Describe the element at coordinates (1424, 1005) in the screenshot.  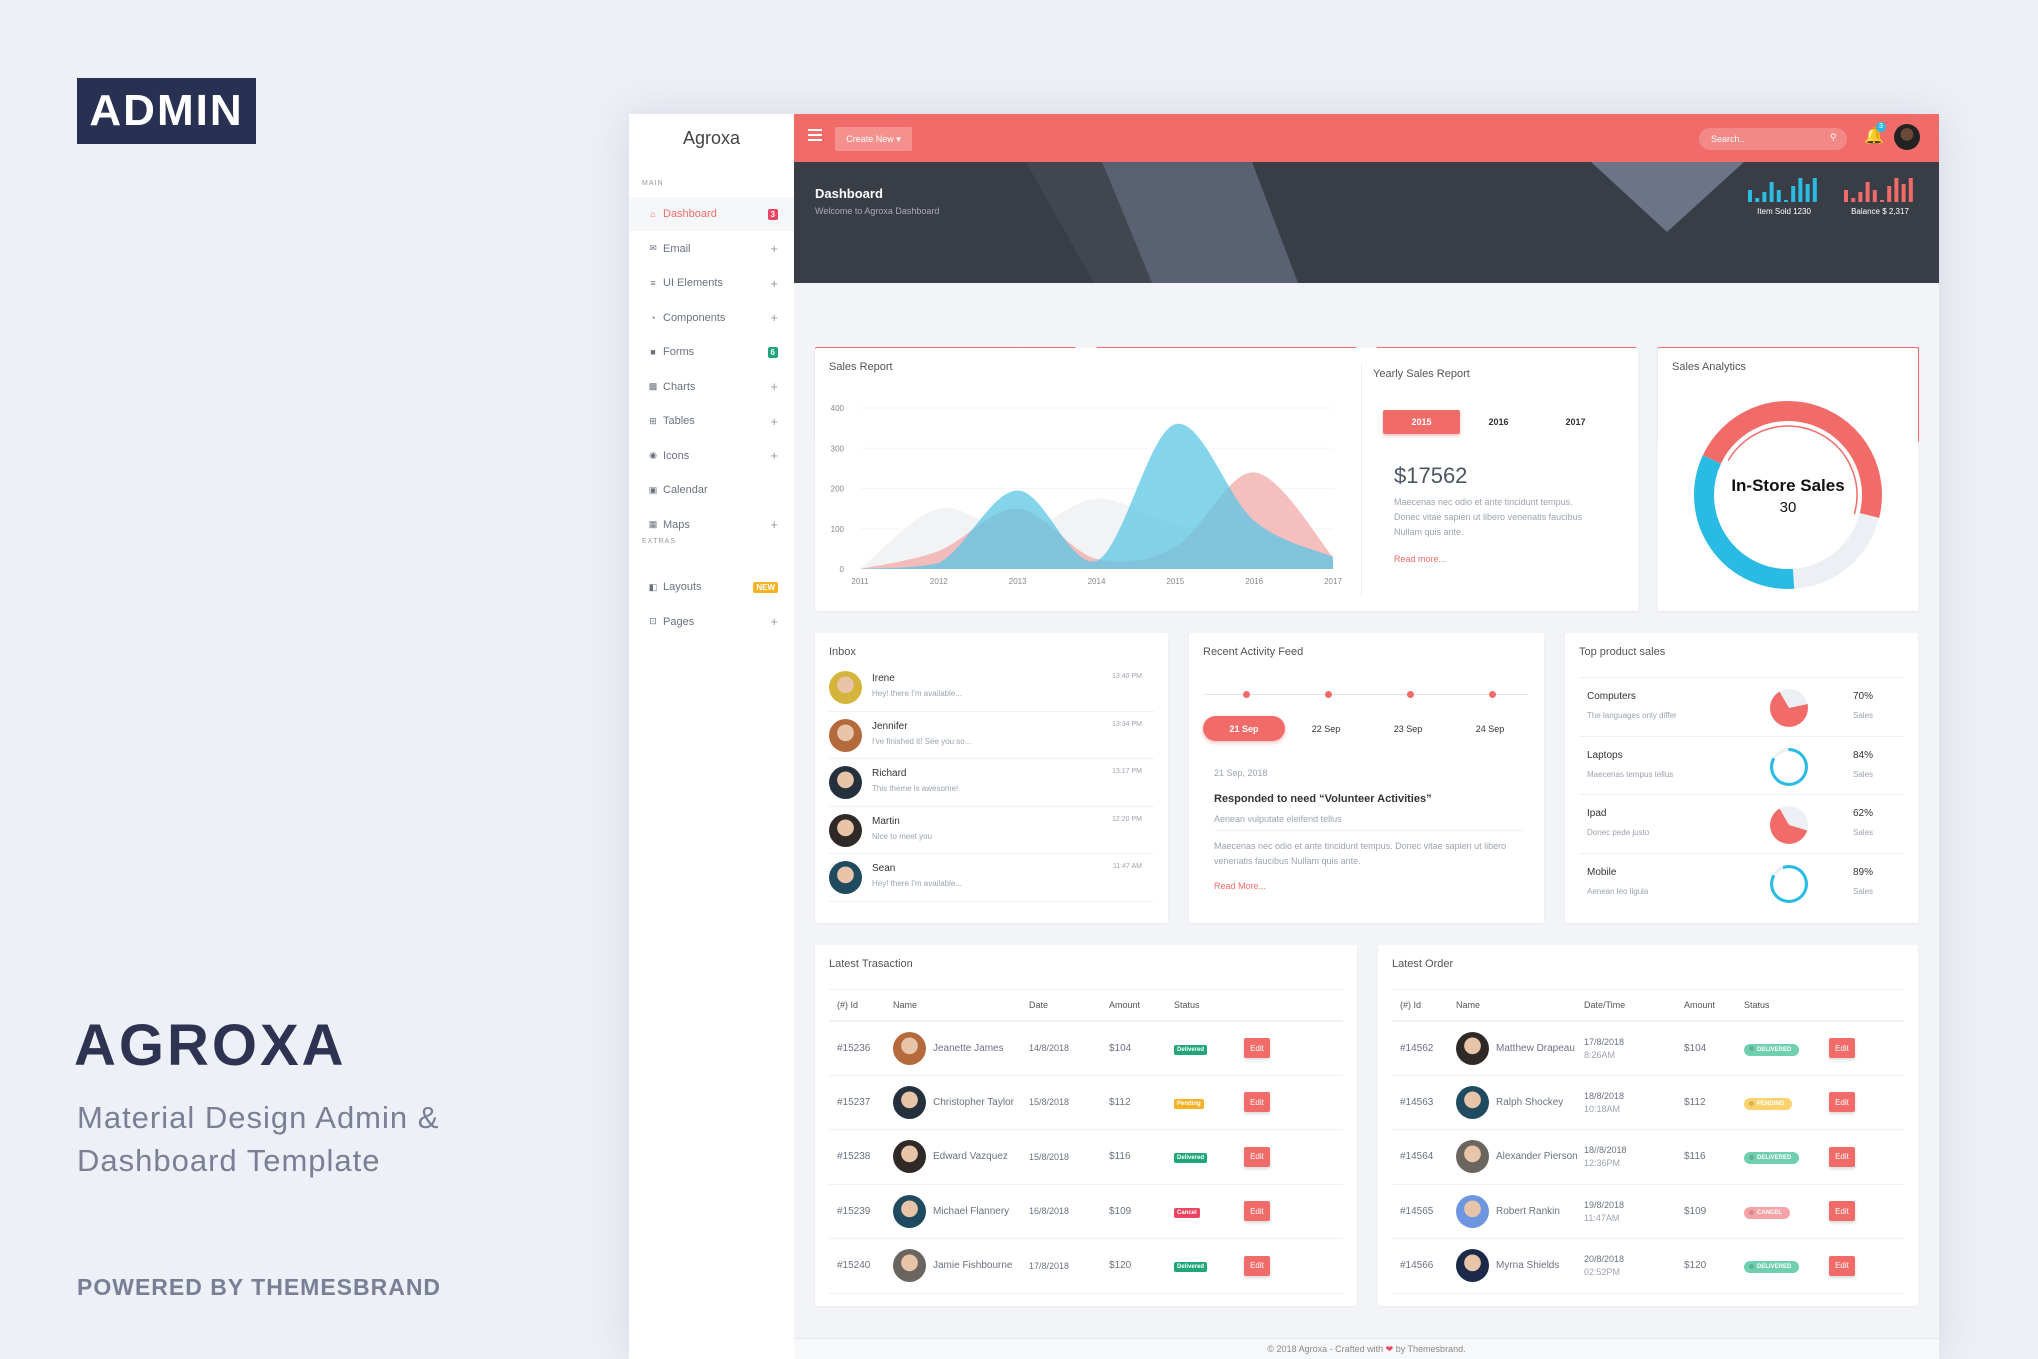
I see `column-header: (#) Id` at that location.